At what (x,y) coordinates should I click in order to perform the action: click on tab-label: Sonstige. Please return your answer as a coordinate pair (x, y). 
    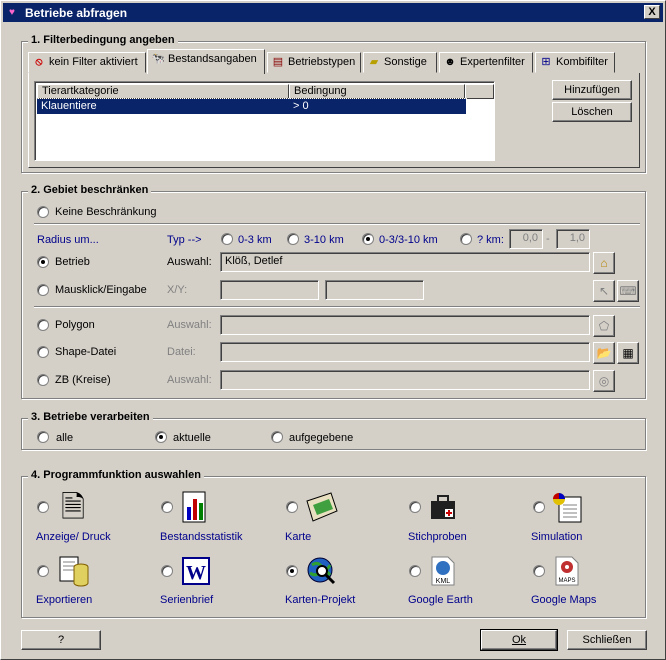
    Looking at the image, I should click on (405, 62).